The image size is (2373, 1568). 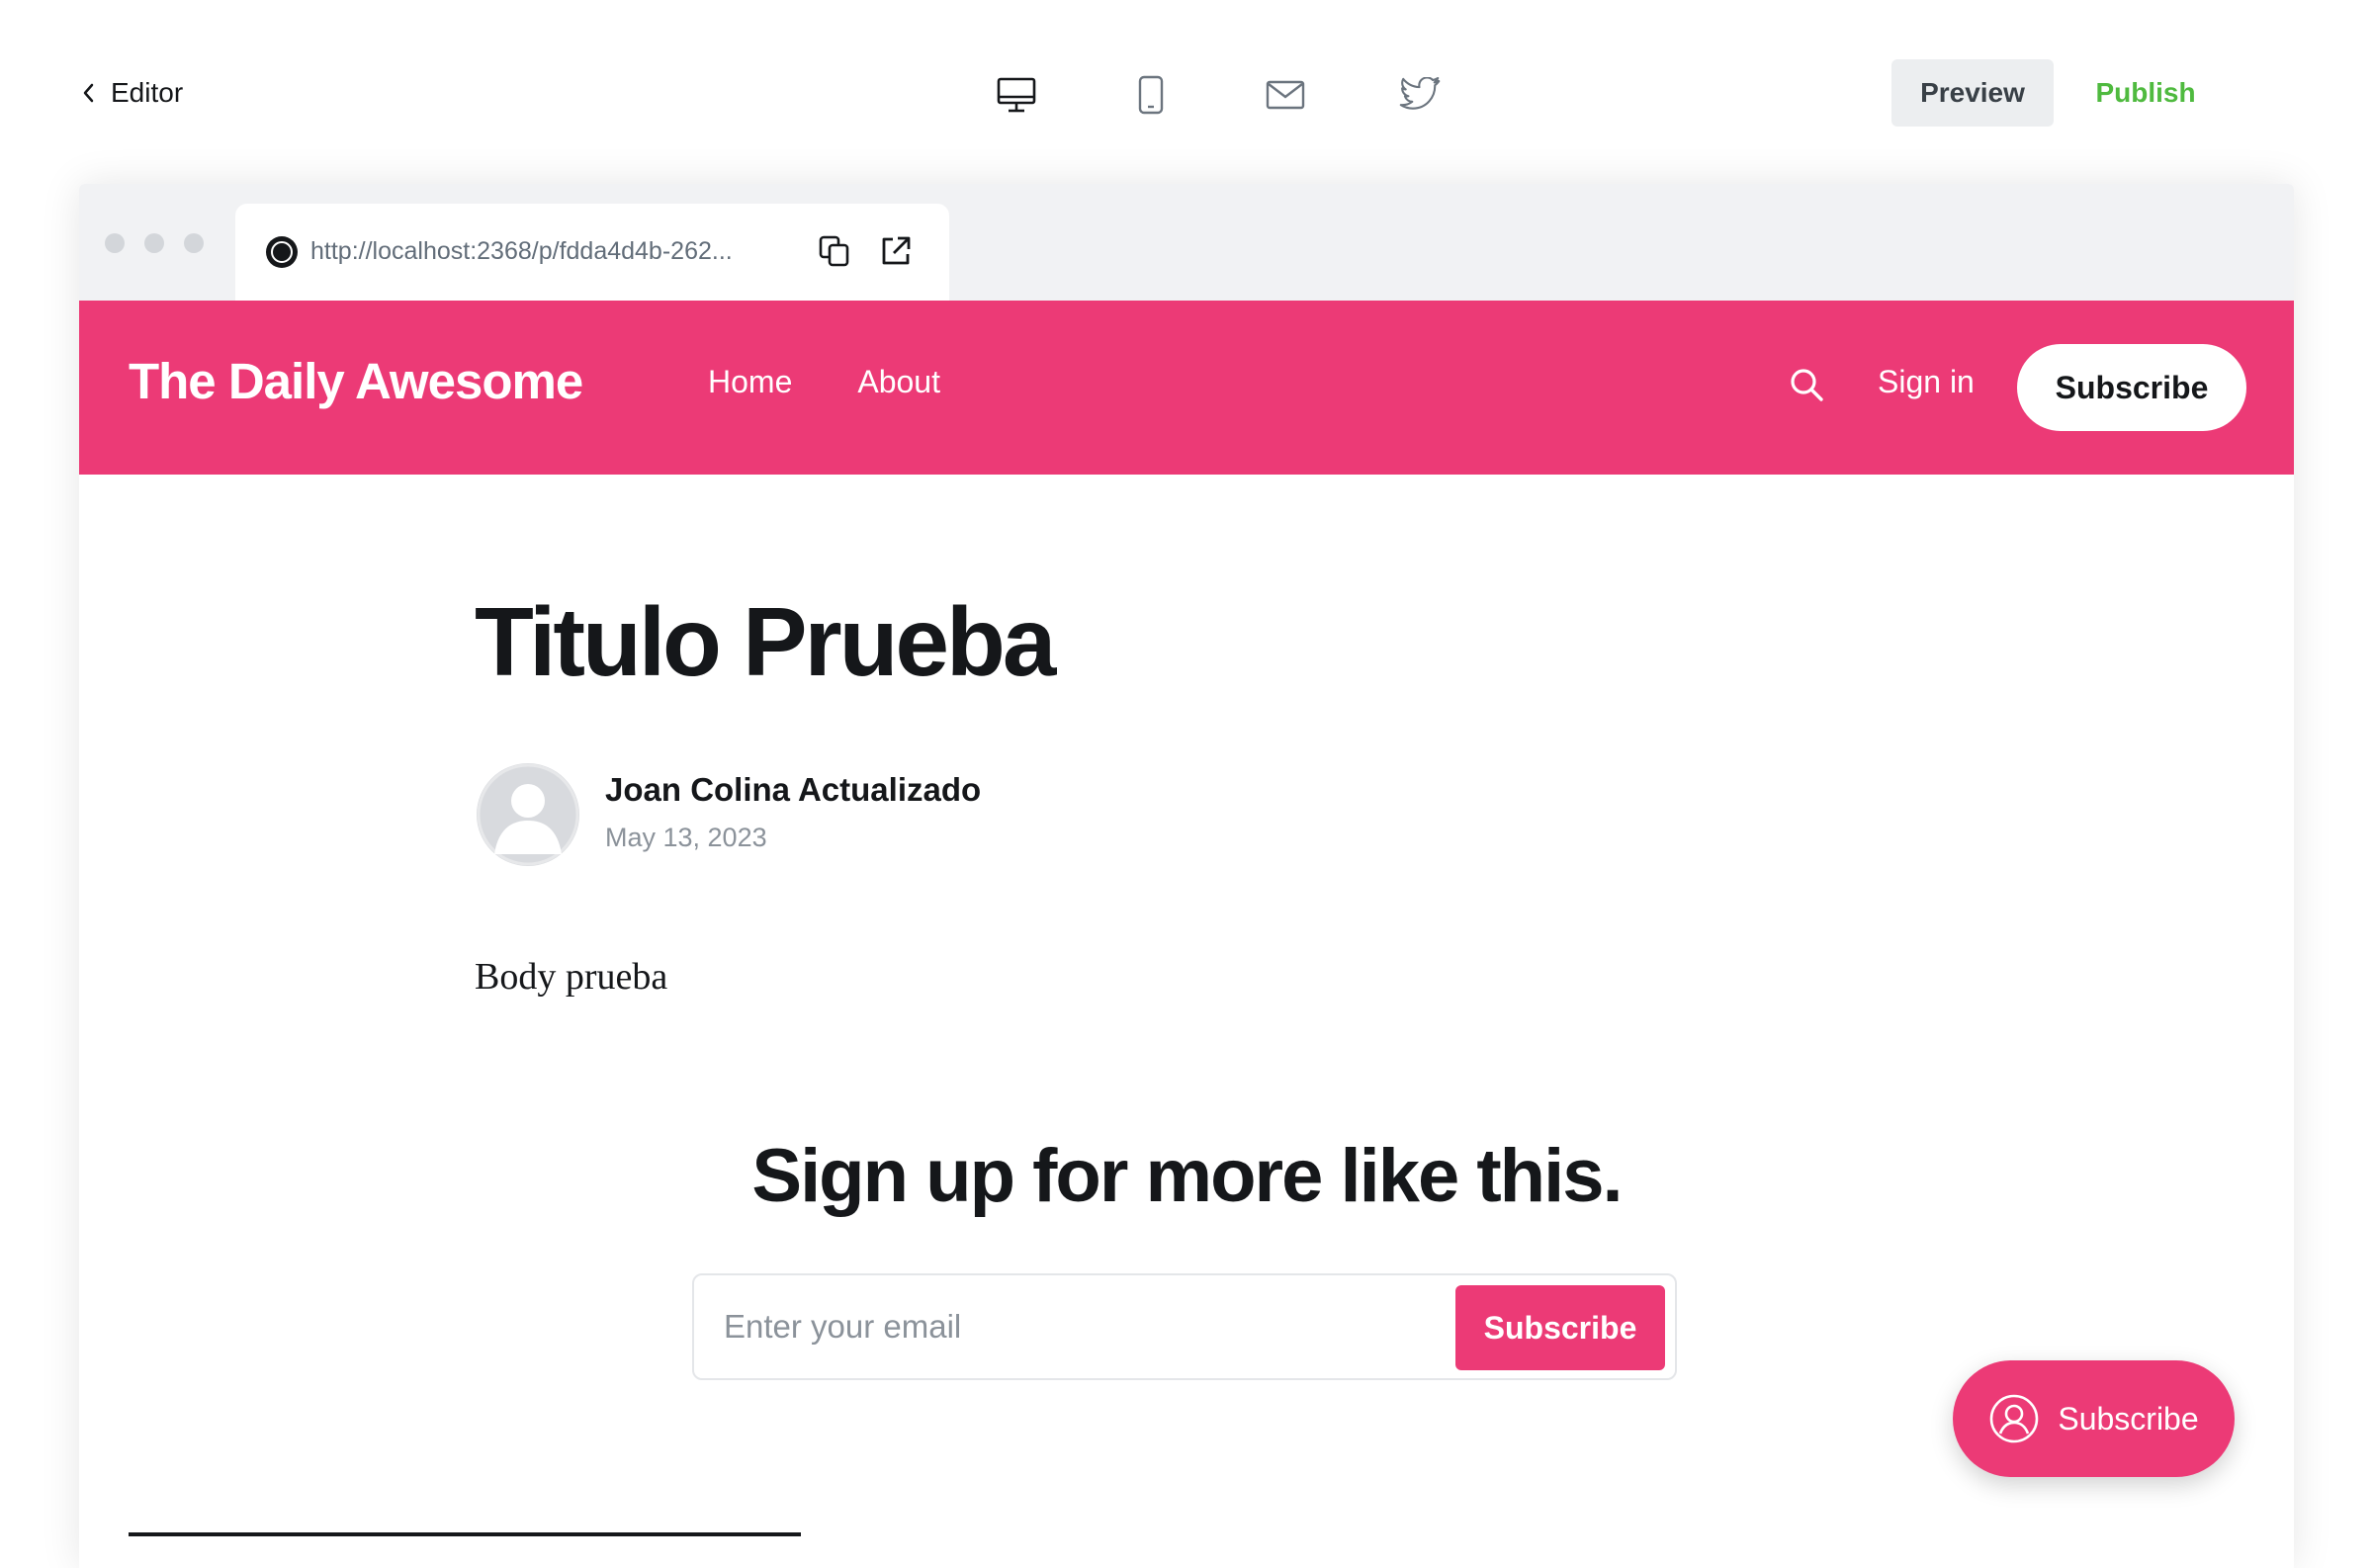 I want to click on site-nav: Home About, so click(x=824, y=382).